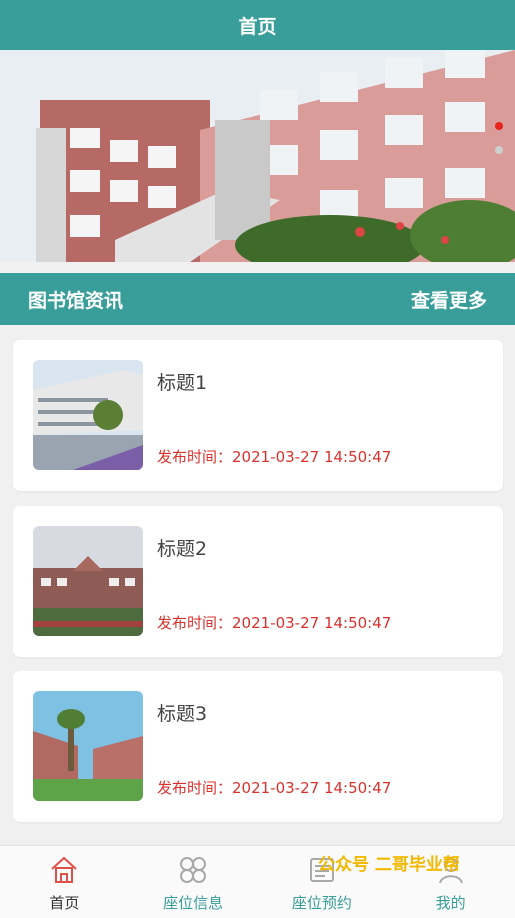  I want to click on app-header: 首页, so click(257, 25).